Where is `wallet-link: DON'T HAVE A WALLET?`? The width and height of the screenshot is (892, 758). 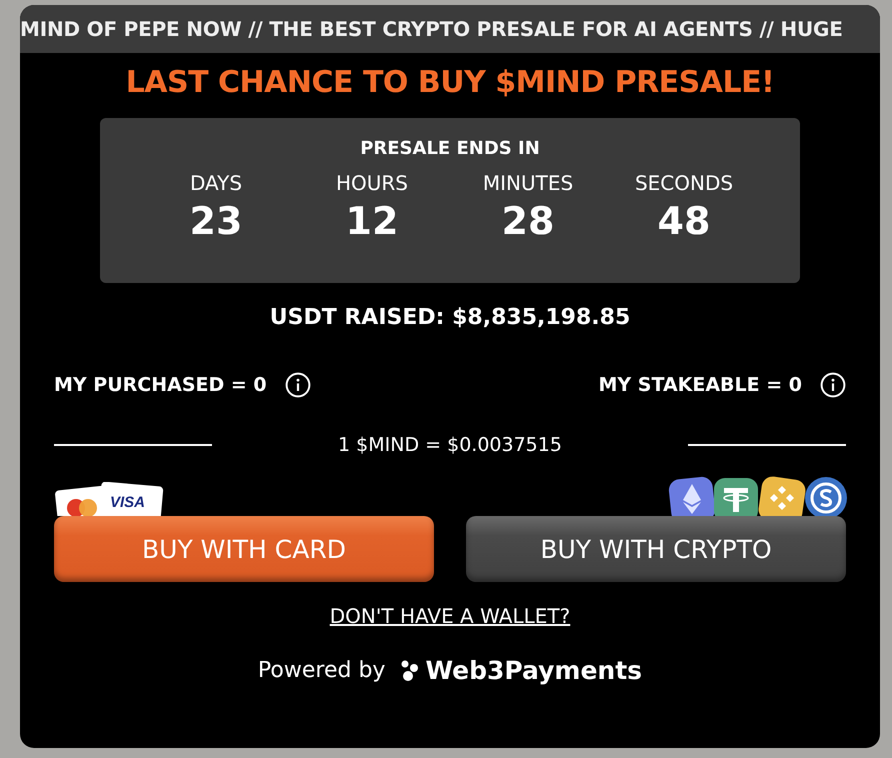 wallet-link: DON'T HAVE A WALLET? is located at coordinates (450, 616).